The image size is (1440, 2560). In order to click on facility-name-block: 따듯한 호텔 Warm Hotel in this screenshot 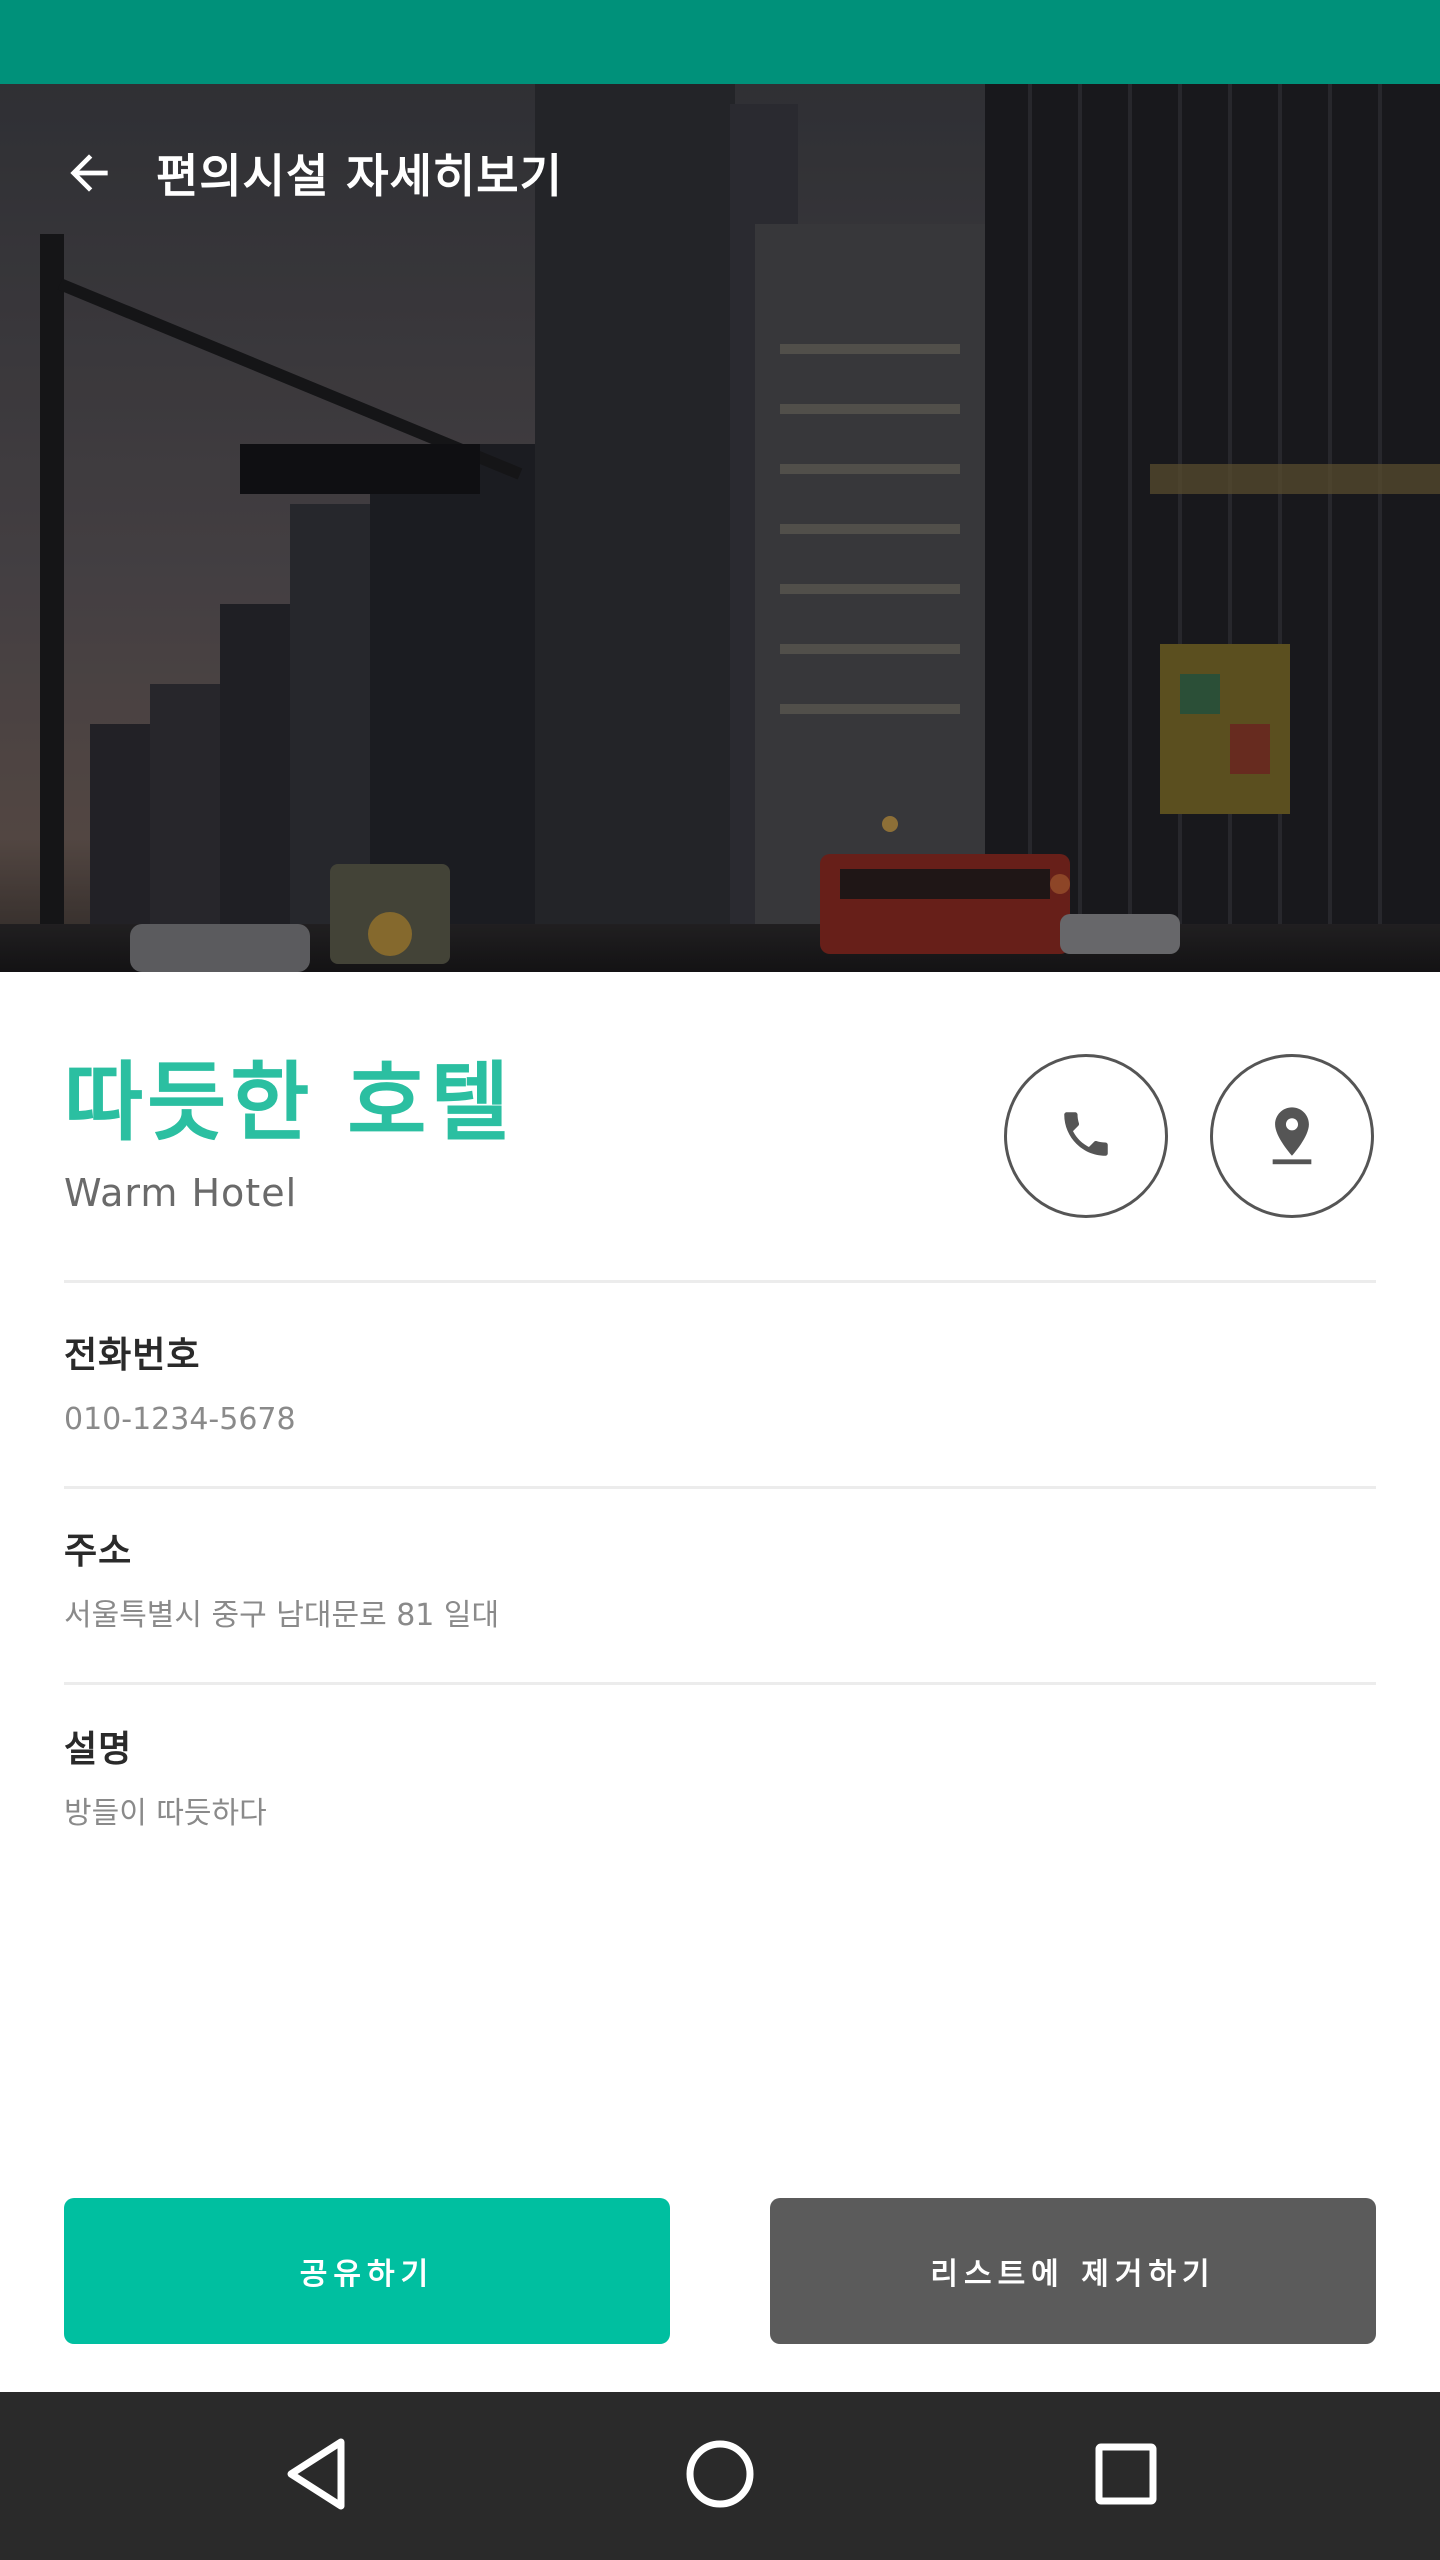, I will do `click(289, 1133)`.